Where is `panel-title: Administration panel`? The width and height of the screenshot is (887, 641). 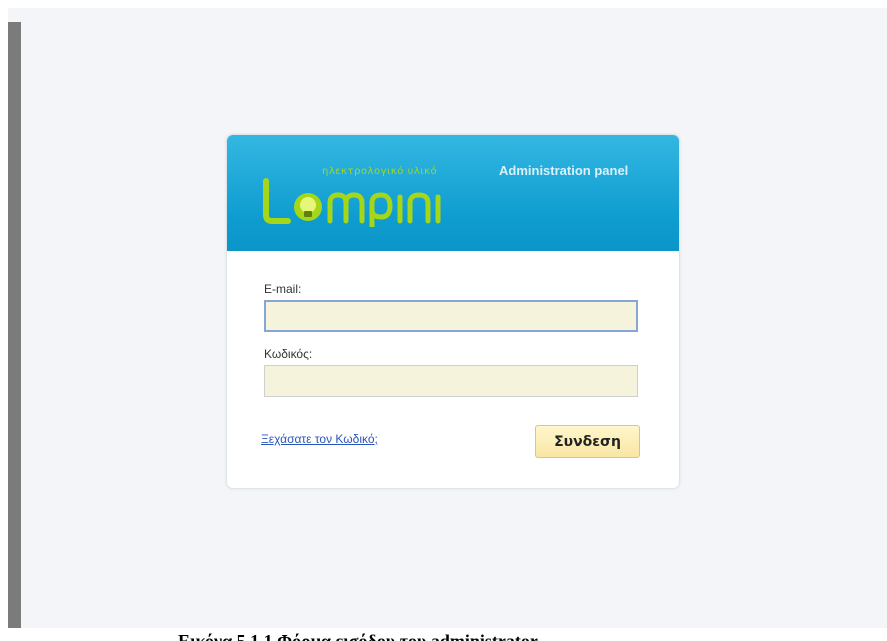
panel-title: Administration panel is located at coordinates (564, 170).